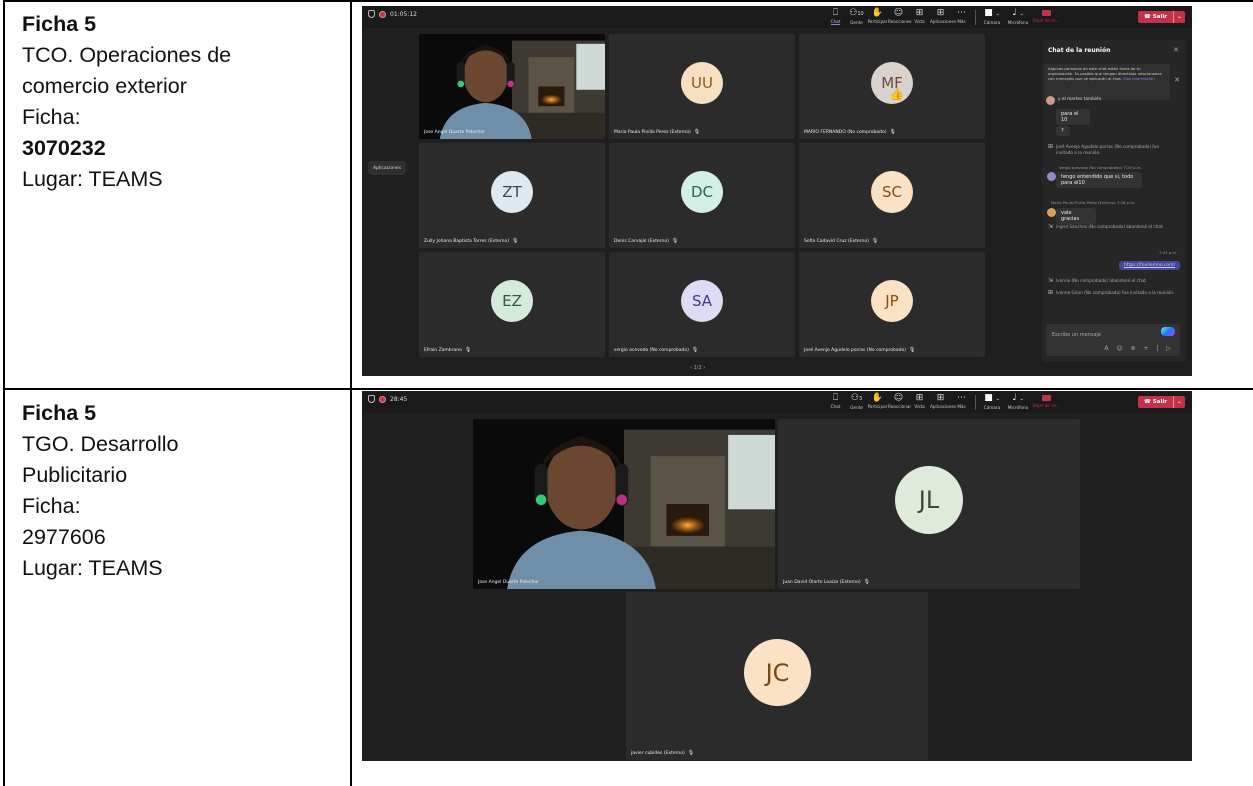  What do you see at coordinates (658, 753) in the screenshot?
I see `participant-name-text: javier cubides (Externo)` at bounding box center [658, 753].